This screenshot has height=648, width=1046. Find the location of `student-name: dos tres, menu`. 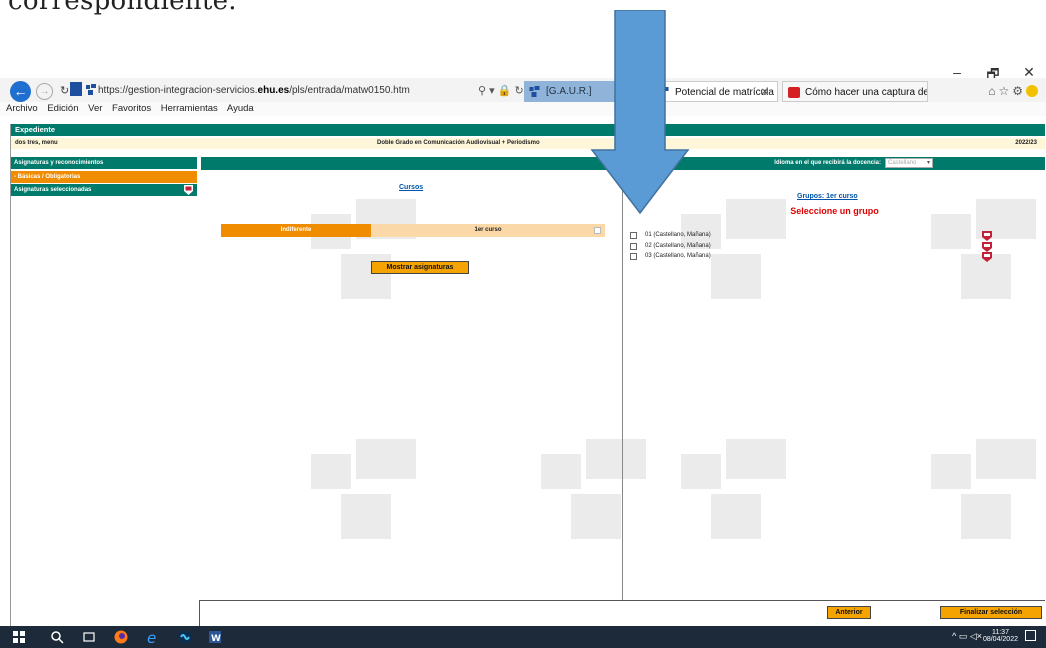

student-name: dos tres, menu is located at coordinates (36, 143).